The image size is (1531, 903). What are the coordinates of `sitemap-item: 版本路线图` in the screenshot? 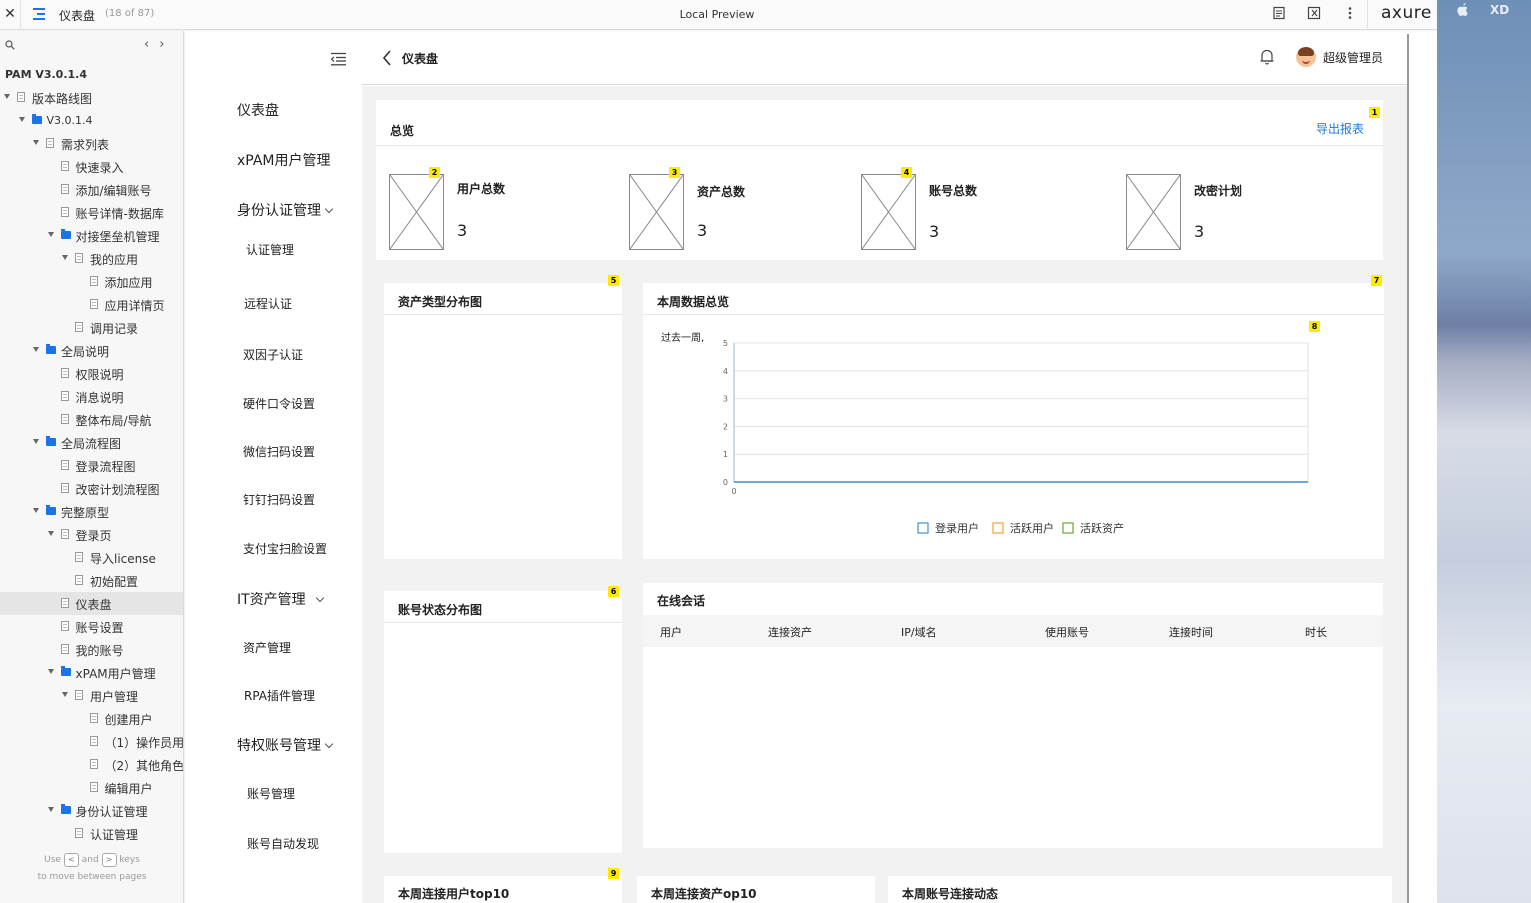 It's located at (91, 97).